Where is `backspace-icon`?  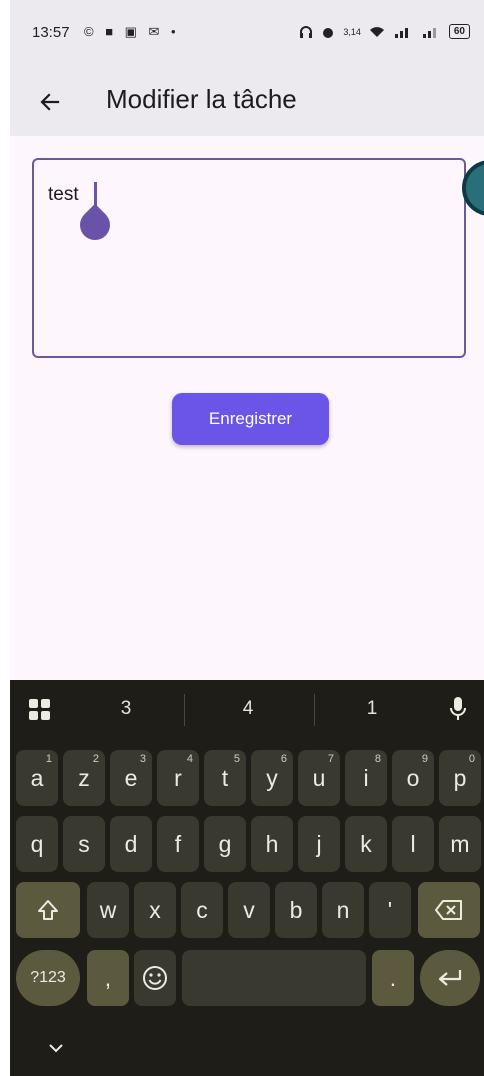 backspace-icon is located at coordinates (448, 910).